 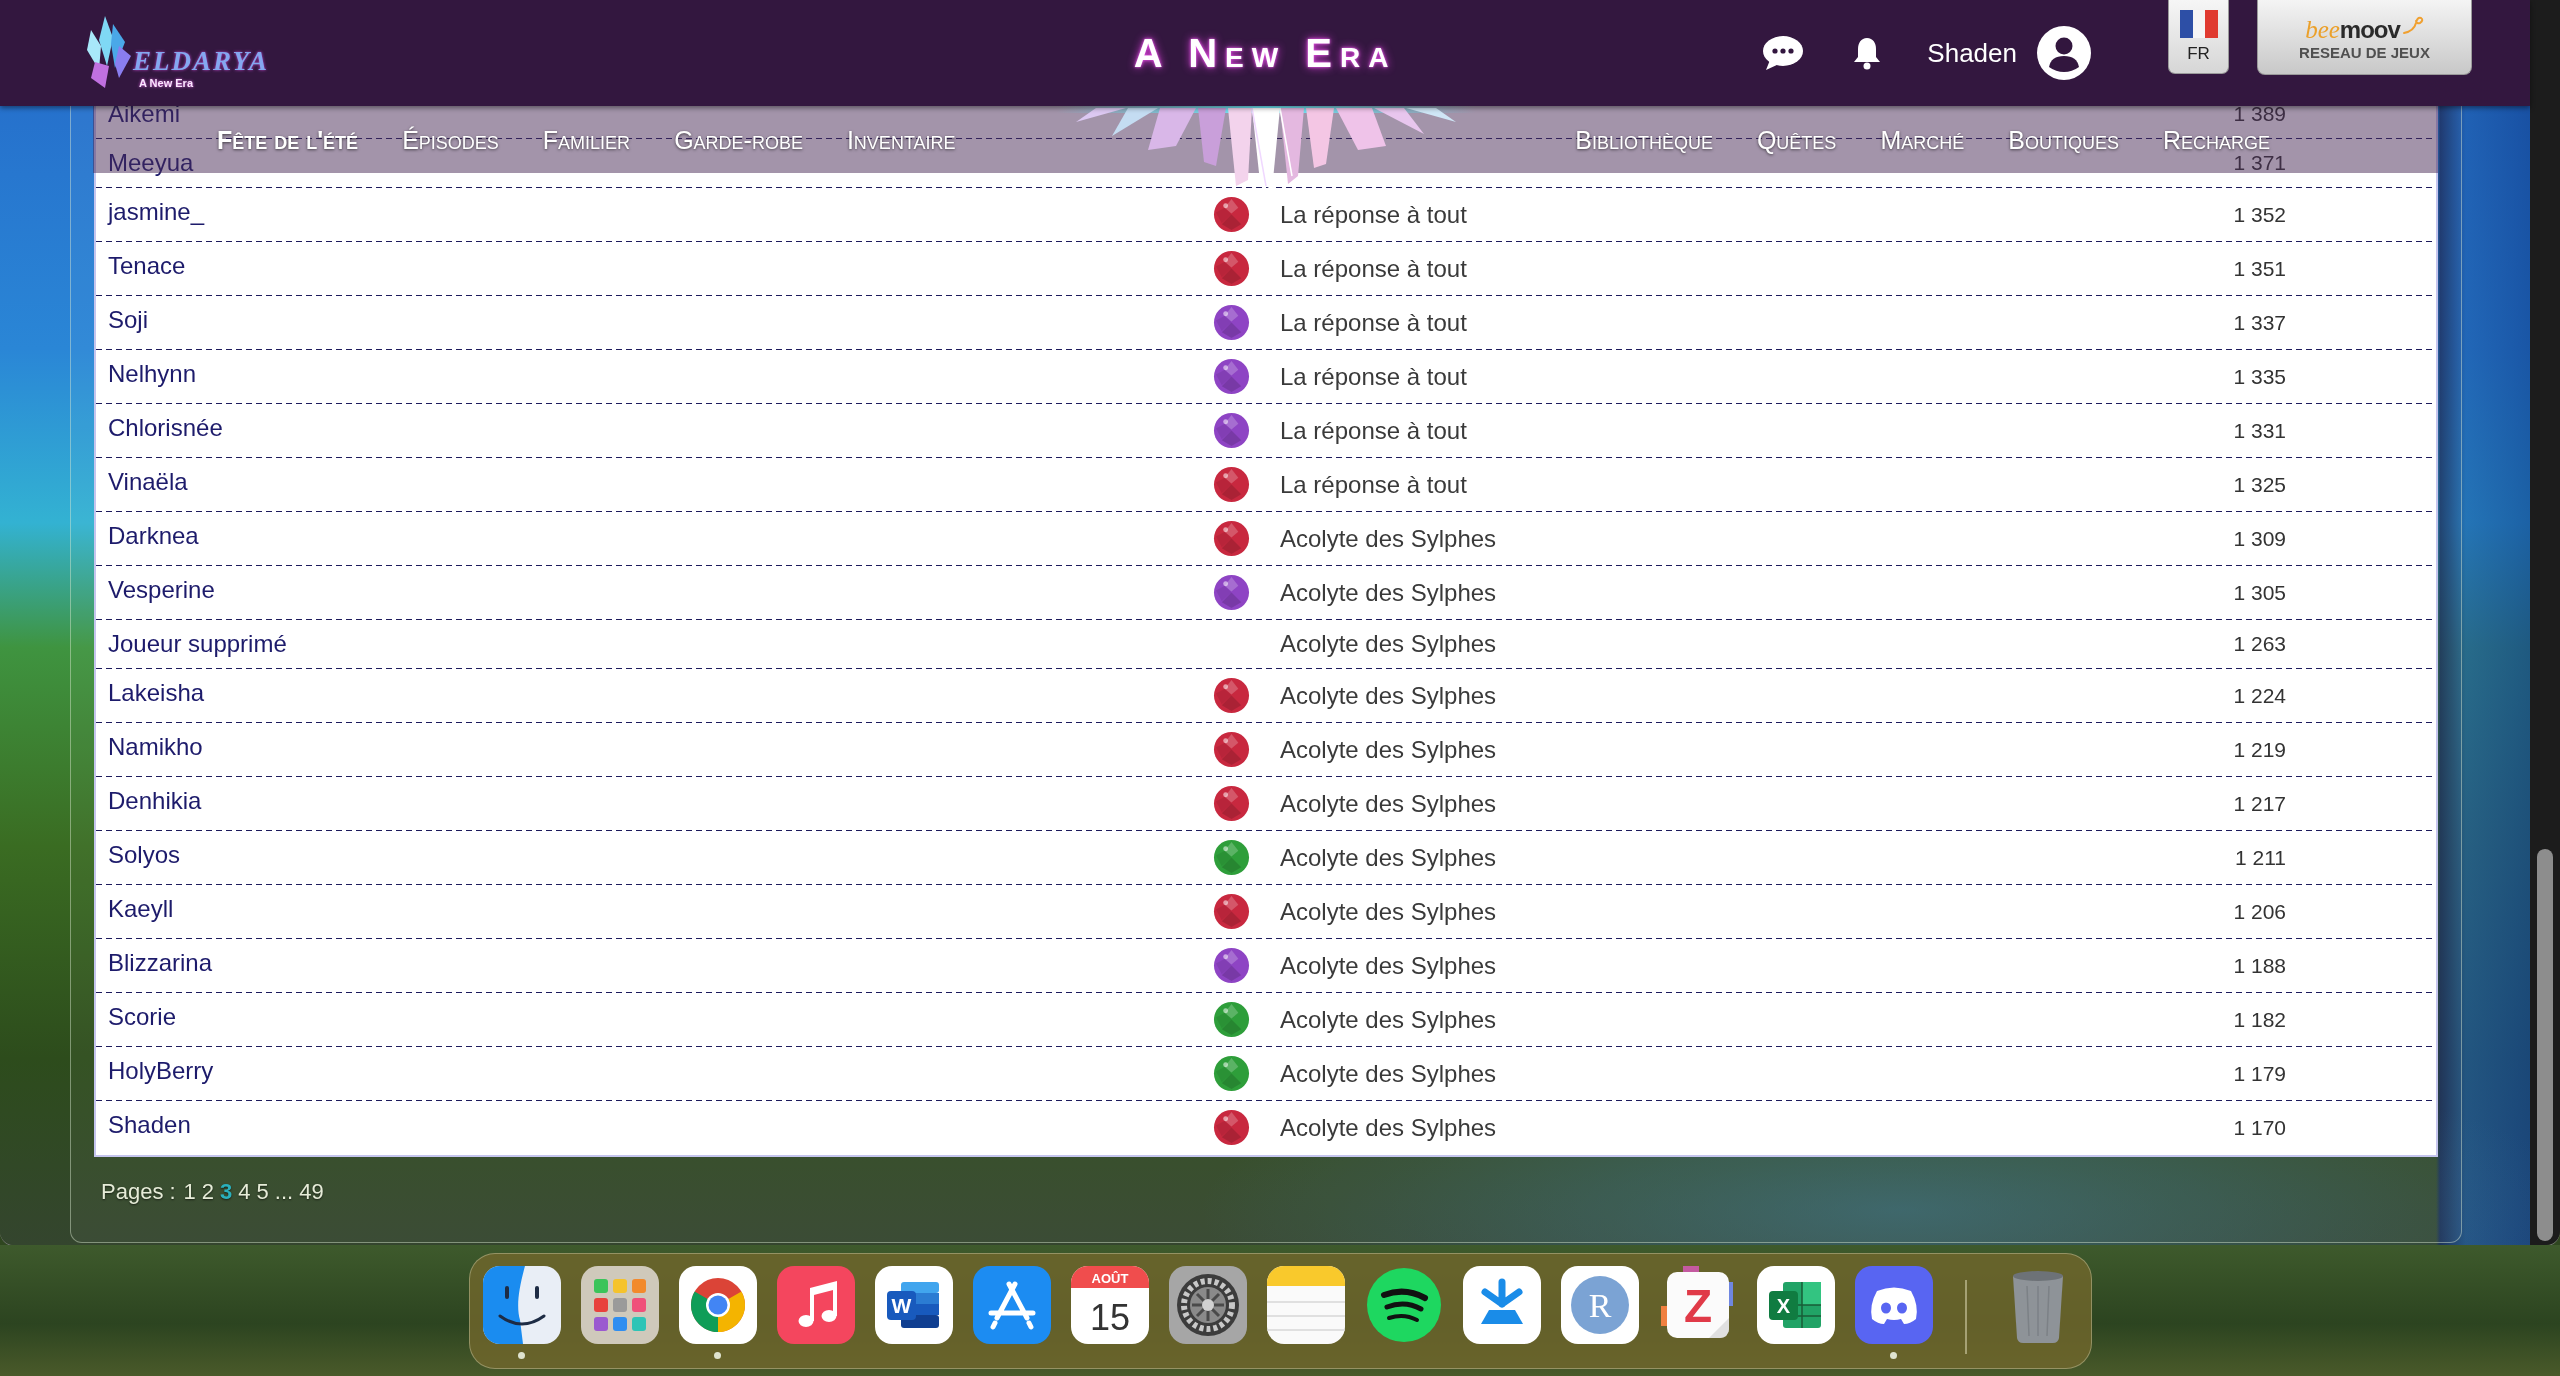 I want to click on avatar-icon, so click(x=2064, y=53).